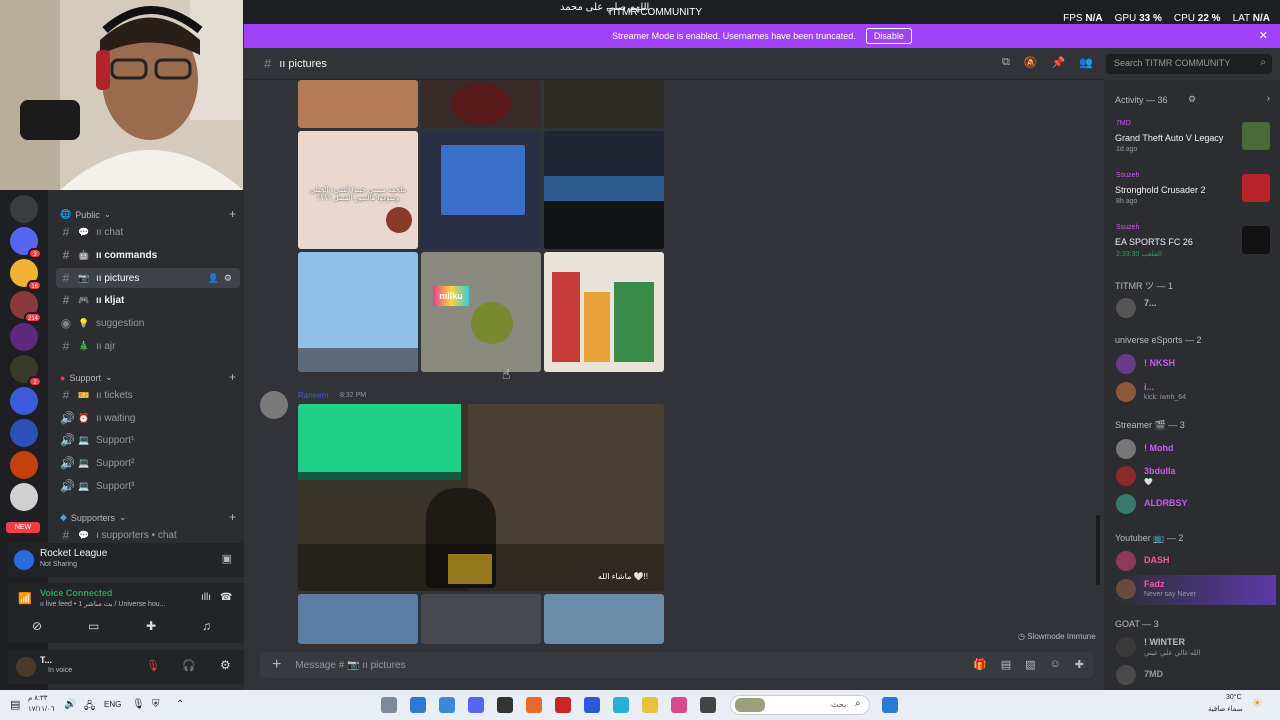 The image size is (1280, 720). What do you see at coordinates (86, 377) in the screenshot?
I see `category-support: ● Support ⌄` at bounding box center [86, 377].